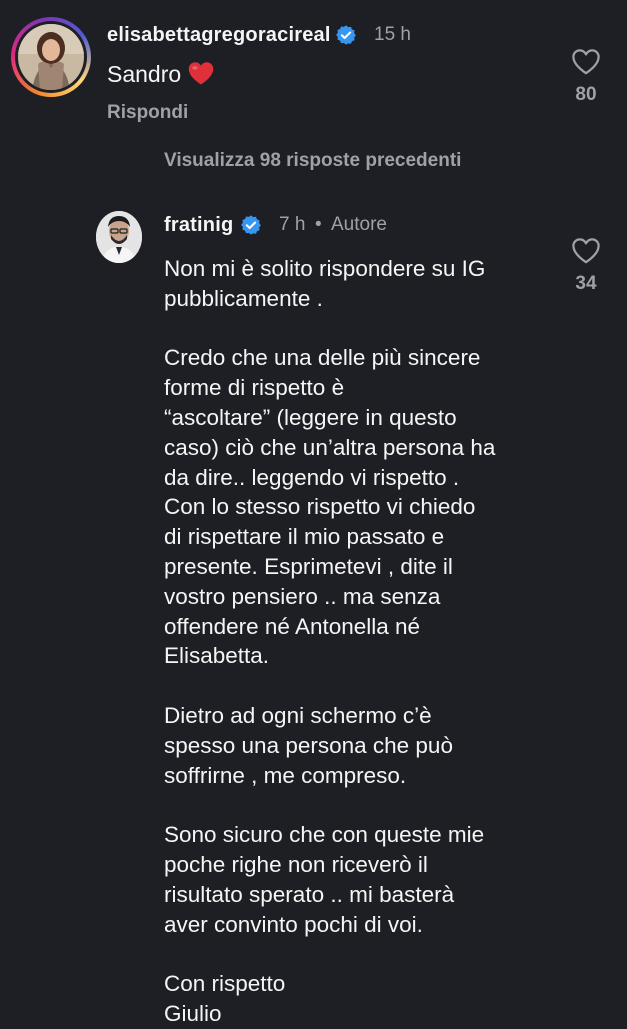 The width and height of the screenshot is (627, 1029). I want to click on red-heart-emoji-icon, so click(201, 73).